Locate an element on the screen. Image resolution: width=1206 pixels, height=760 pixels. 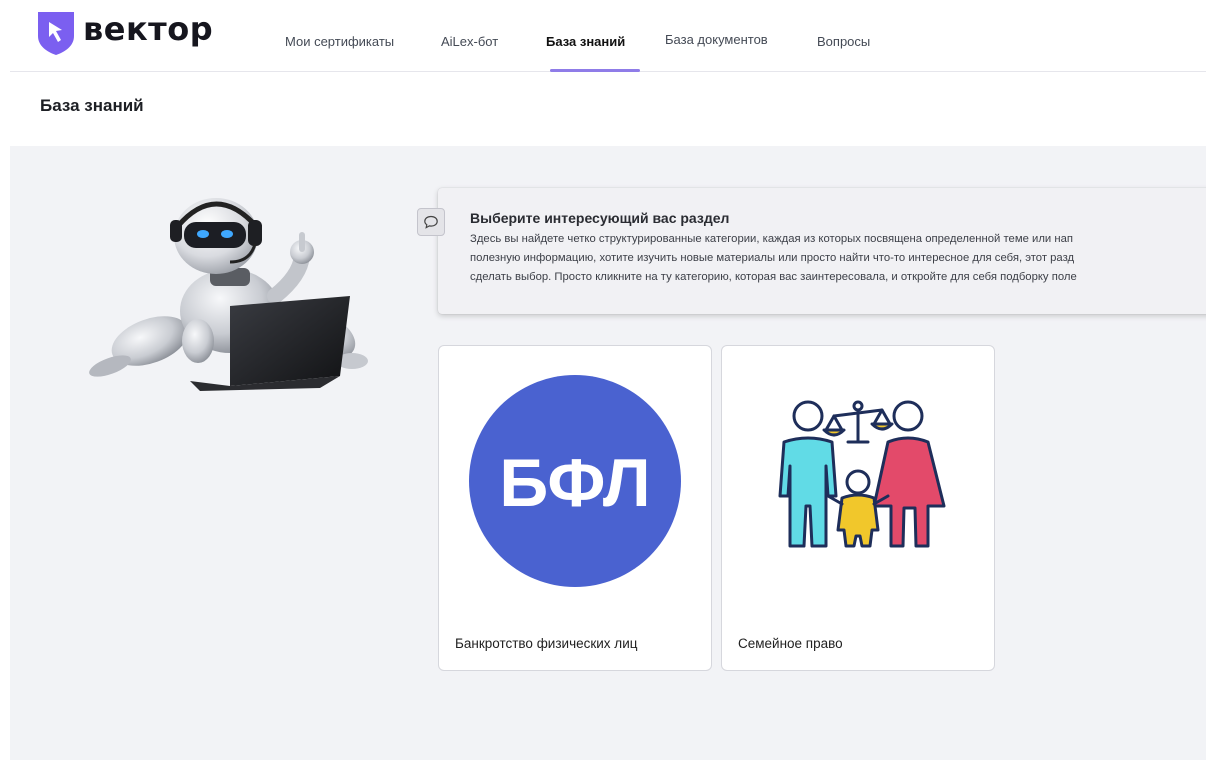
active-tab-indicator is located at coordinates (595, 70).